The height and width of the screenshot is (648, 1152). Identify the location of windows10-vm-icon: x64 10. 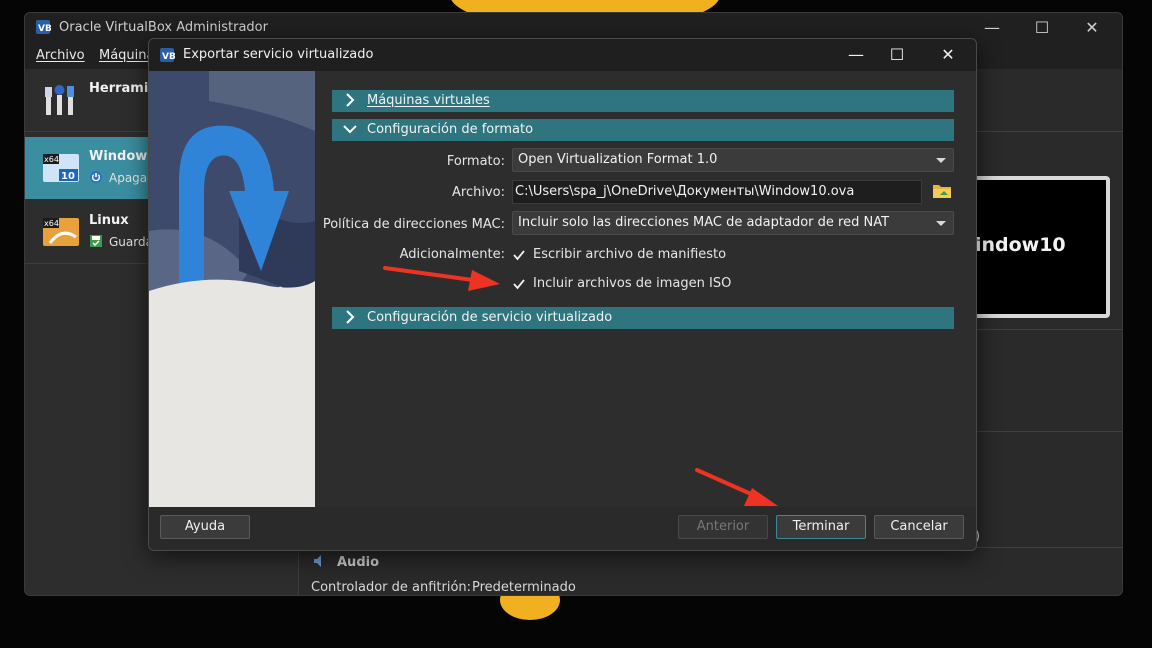
(61, 168).